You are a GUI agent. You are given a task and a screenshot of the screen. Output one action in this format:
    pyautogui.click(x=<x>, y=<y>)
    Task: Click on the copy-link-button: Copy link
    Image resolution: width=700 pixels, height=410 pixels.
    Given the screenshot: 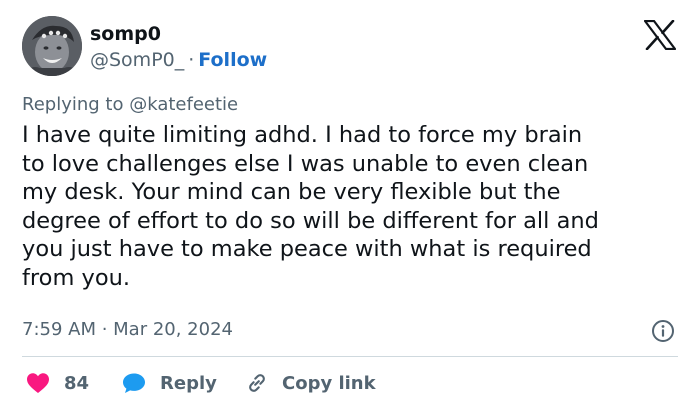 What is the action you would take?
    pyautogui.click(x=310, y=383)
    